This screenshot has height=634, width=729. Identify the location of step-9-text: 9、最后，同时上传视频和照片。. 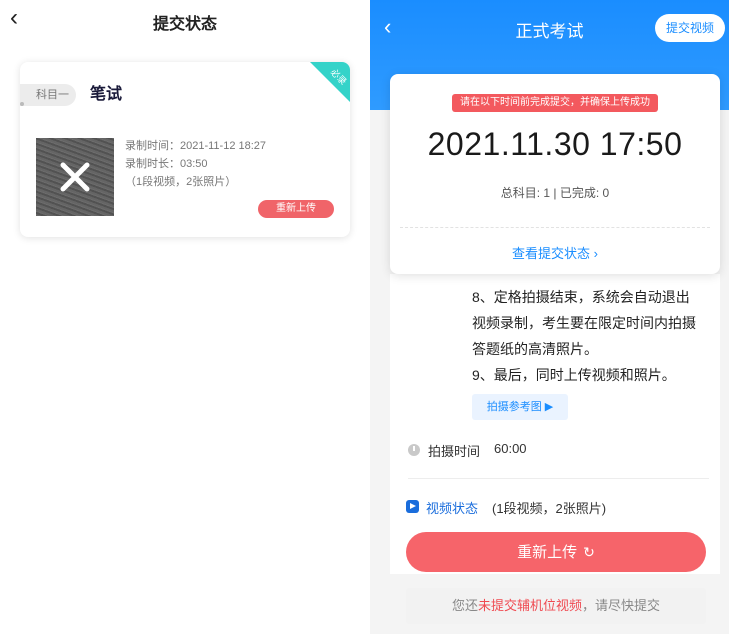
(574, 375).